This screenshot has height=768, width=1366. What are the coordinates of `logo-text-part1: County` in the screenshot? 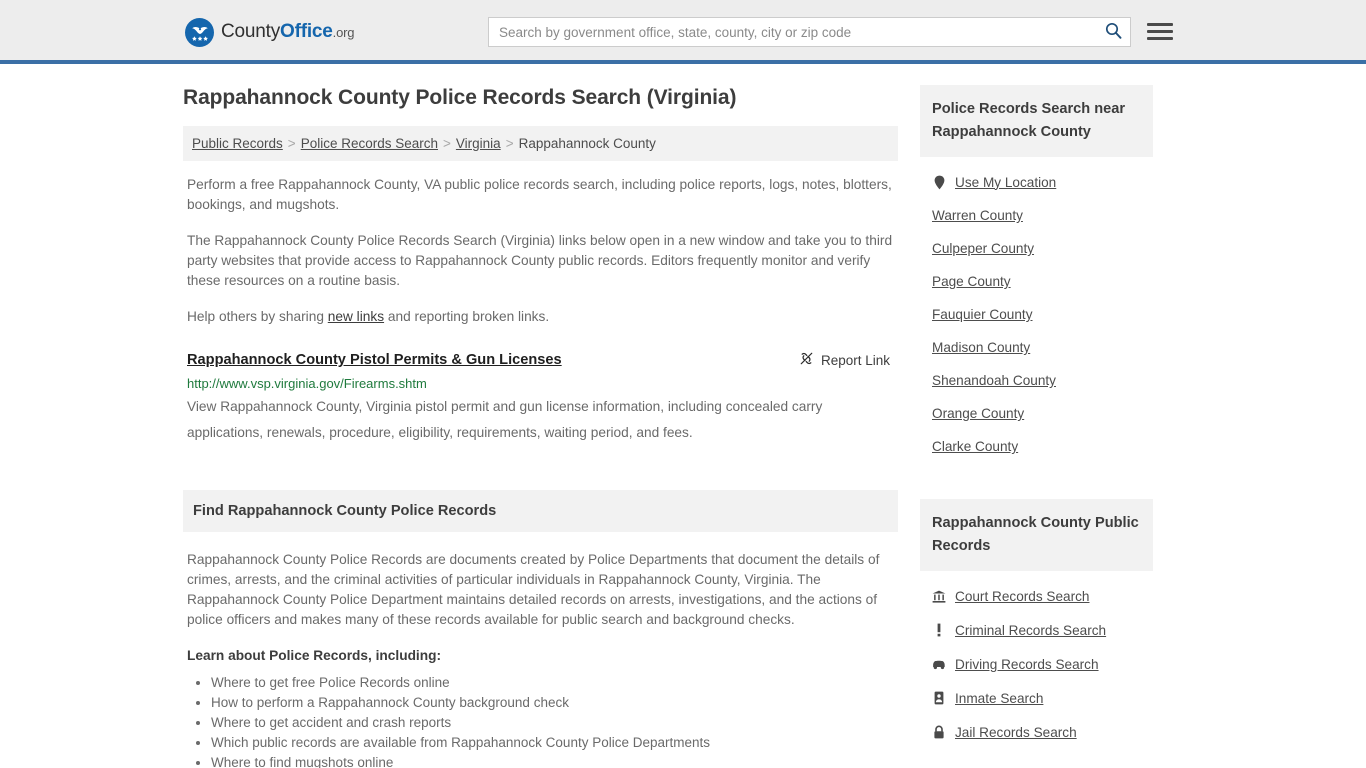 It's located at (251, 31).